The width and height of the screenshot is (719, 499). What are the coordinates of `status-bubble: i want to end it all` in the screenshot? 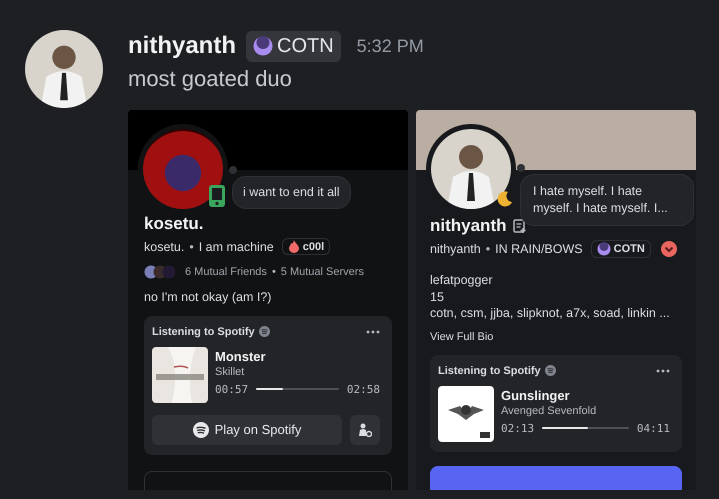 It's located at (291, 192).